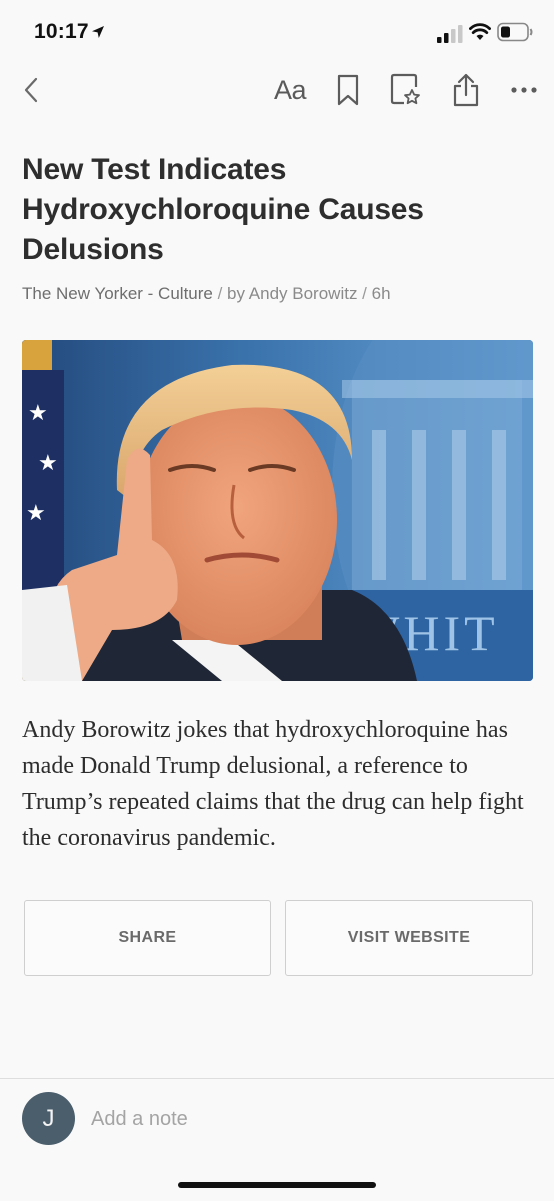 Image resolution: width=554 pixels, height=1201 pixels. Describe the element at coordinates (277, 32) in the screenshot. I see `status-bar: 10:17` at that location.